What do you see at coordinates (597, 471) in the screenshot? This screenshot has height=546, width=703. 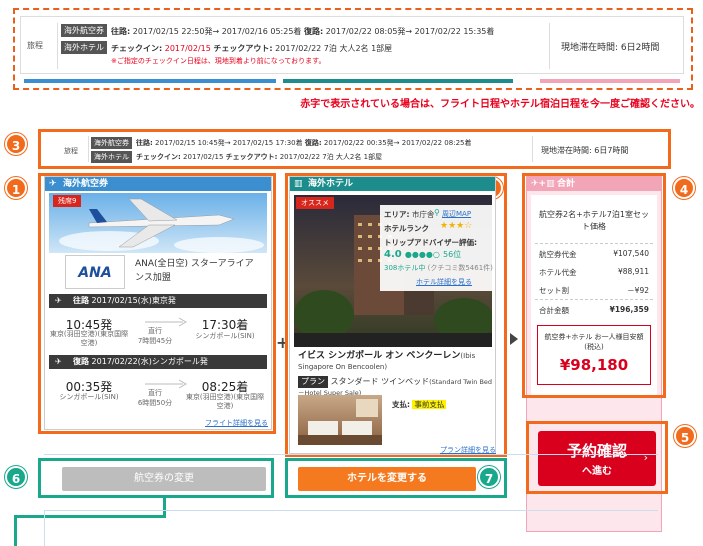 I see `reserve-sub-label: へ進む` at bounding box center [597, 471].